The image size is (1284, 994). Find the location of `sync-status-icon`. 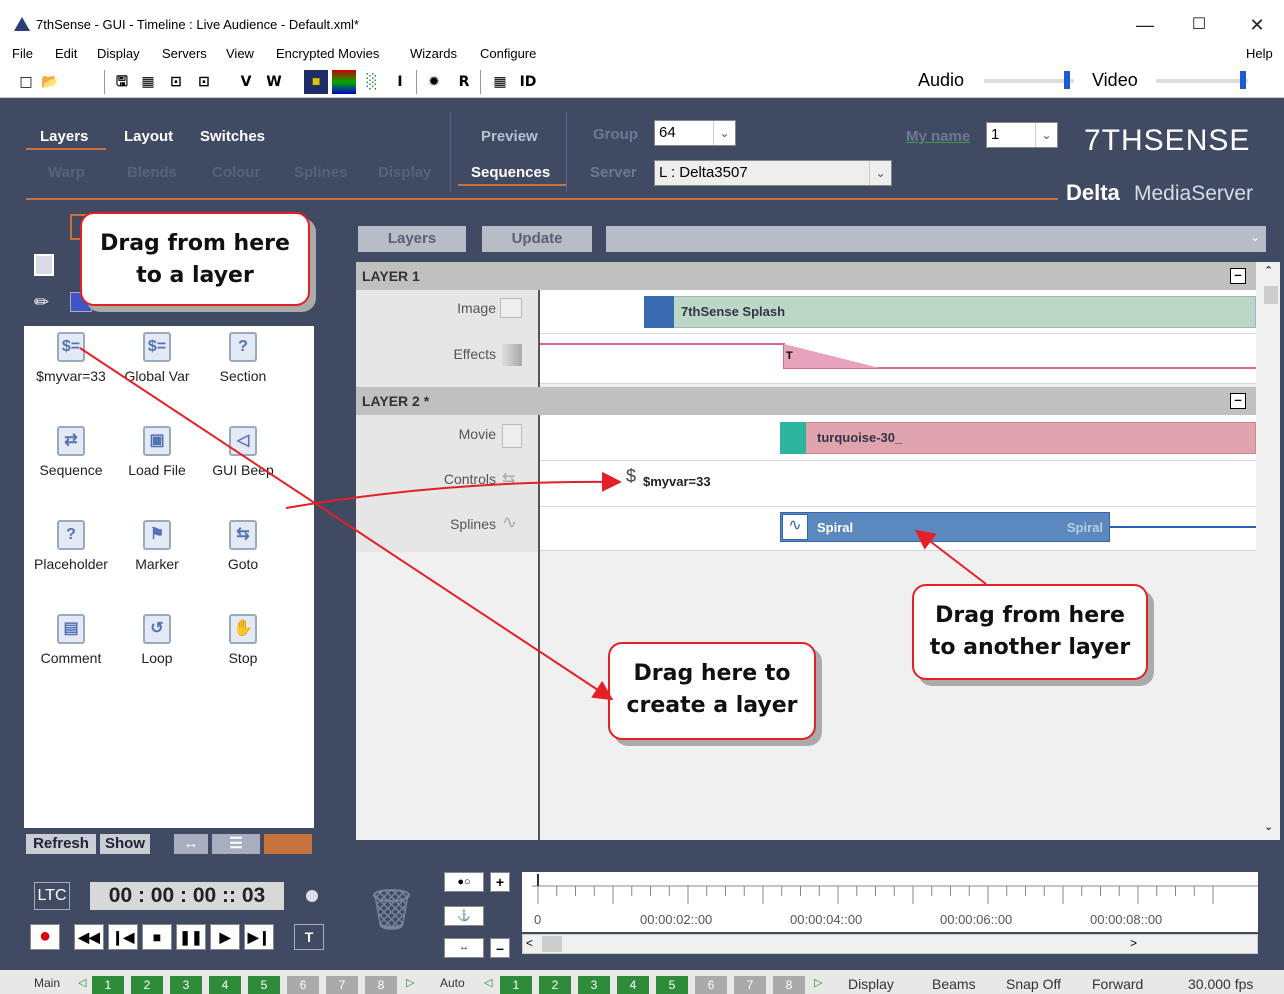

sync-status-icon is located at coordinates (312, 896).